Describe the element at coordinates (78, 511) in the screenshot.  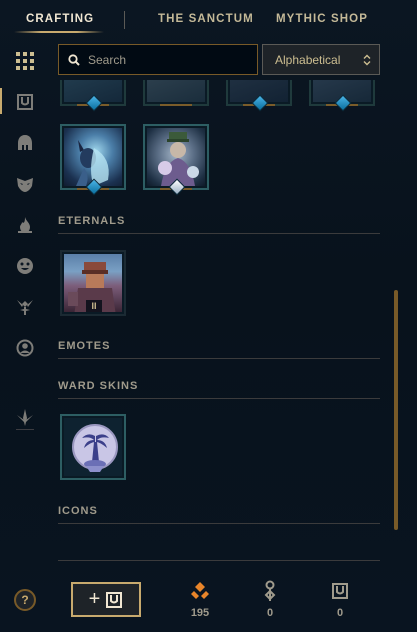
I see `section-title-icons: ICONS` at that location.